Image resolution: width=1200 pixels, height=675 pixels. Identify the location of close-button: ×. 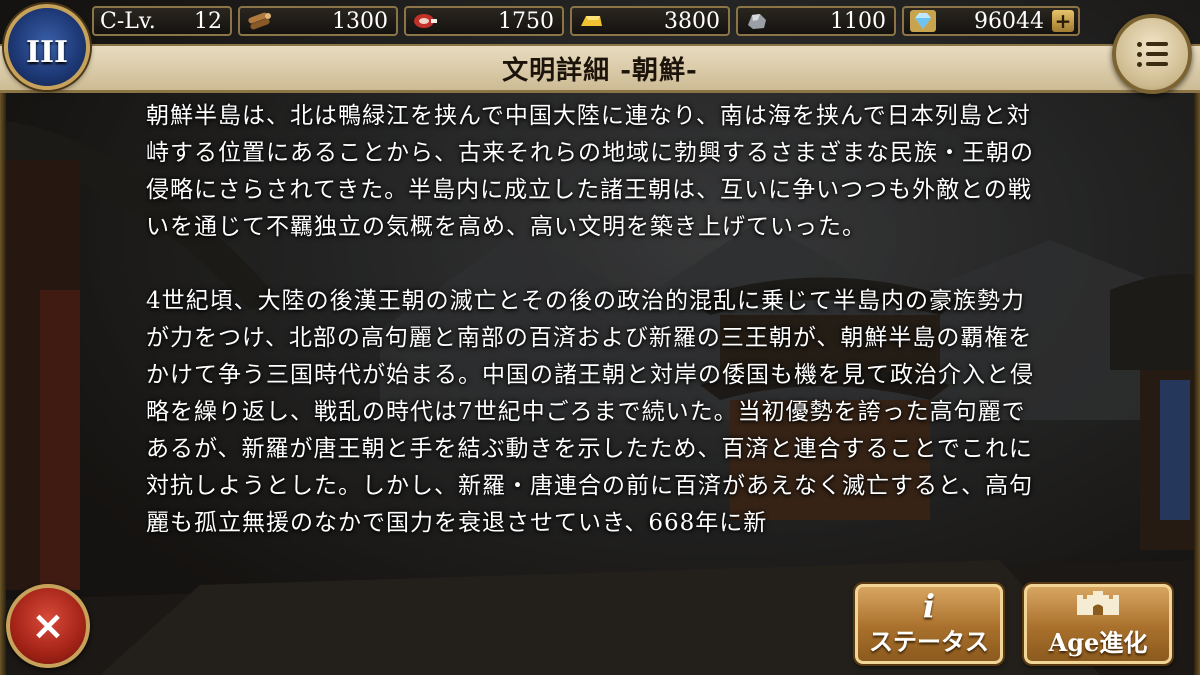
(48, 626).